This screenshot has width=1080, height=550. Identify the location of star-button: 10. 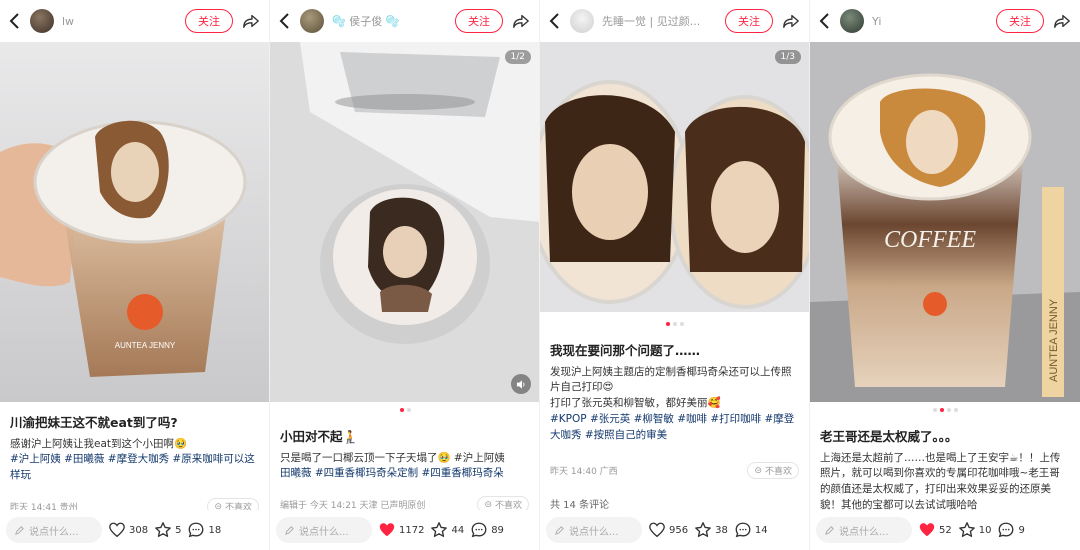
(975, 530).